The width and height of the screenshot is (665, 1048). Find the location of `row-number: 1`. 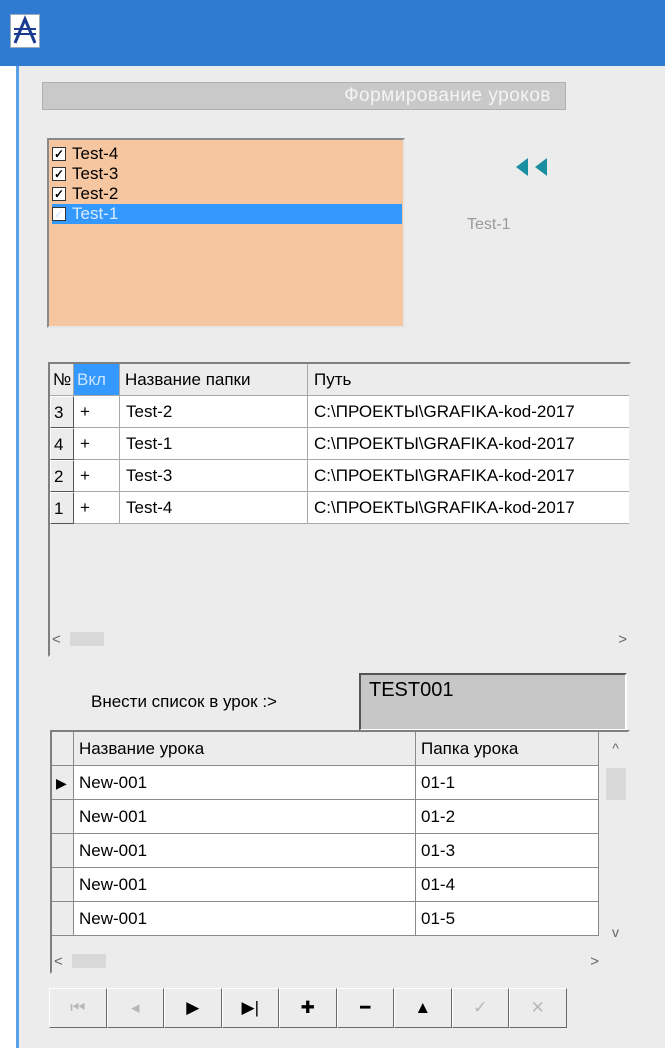

row-number: 1 is located at coordinates (62, 508).